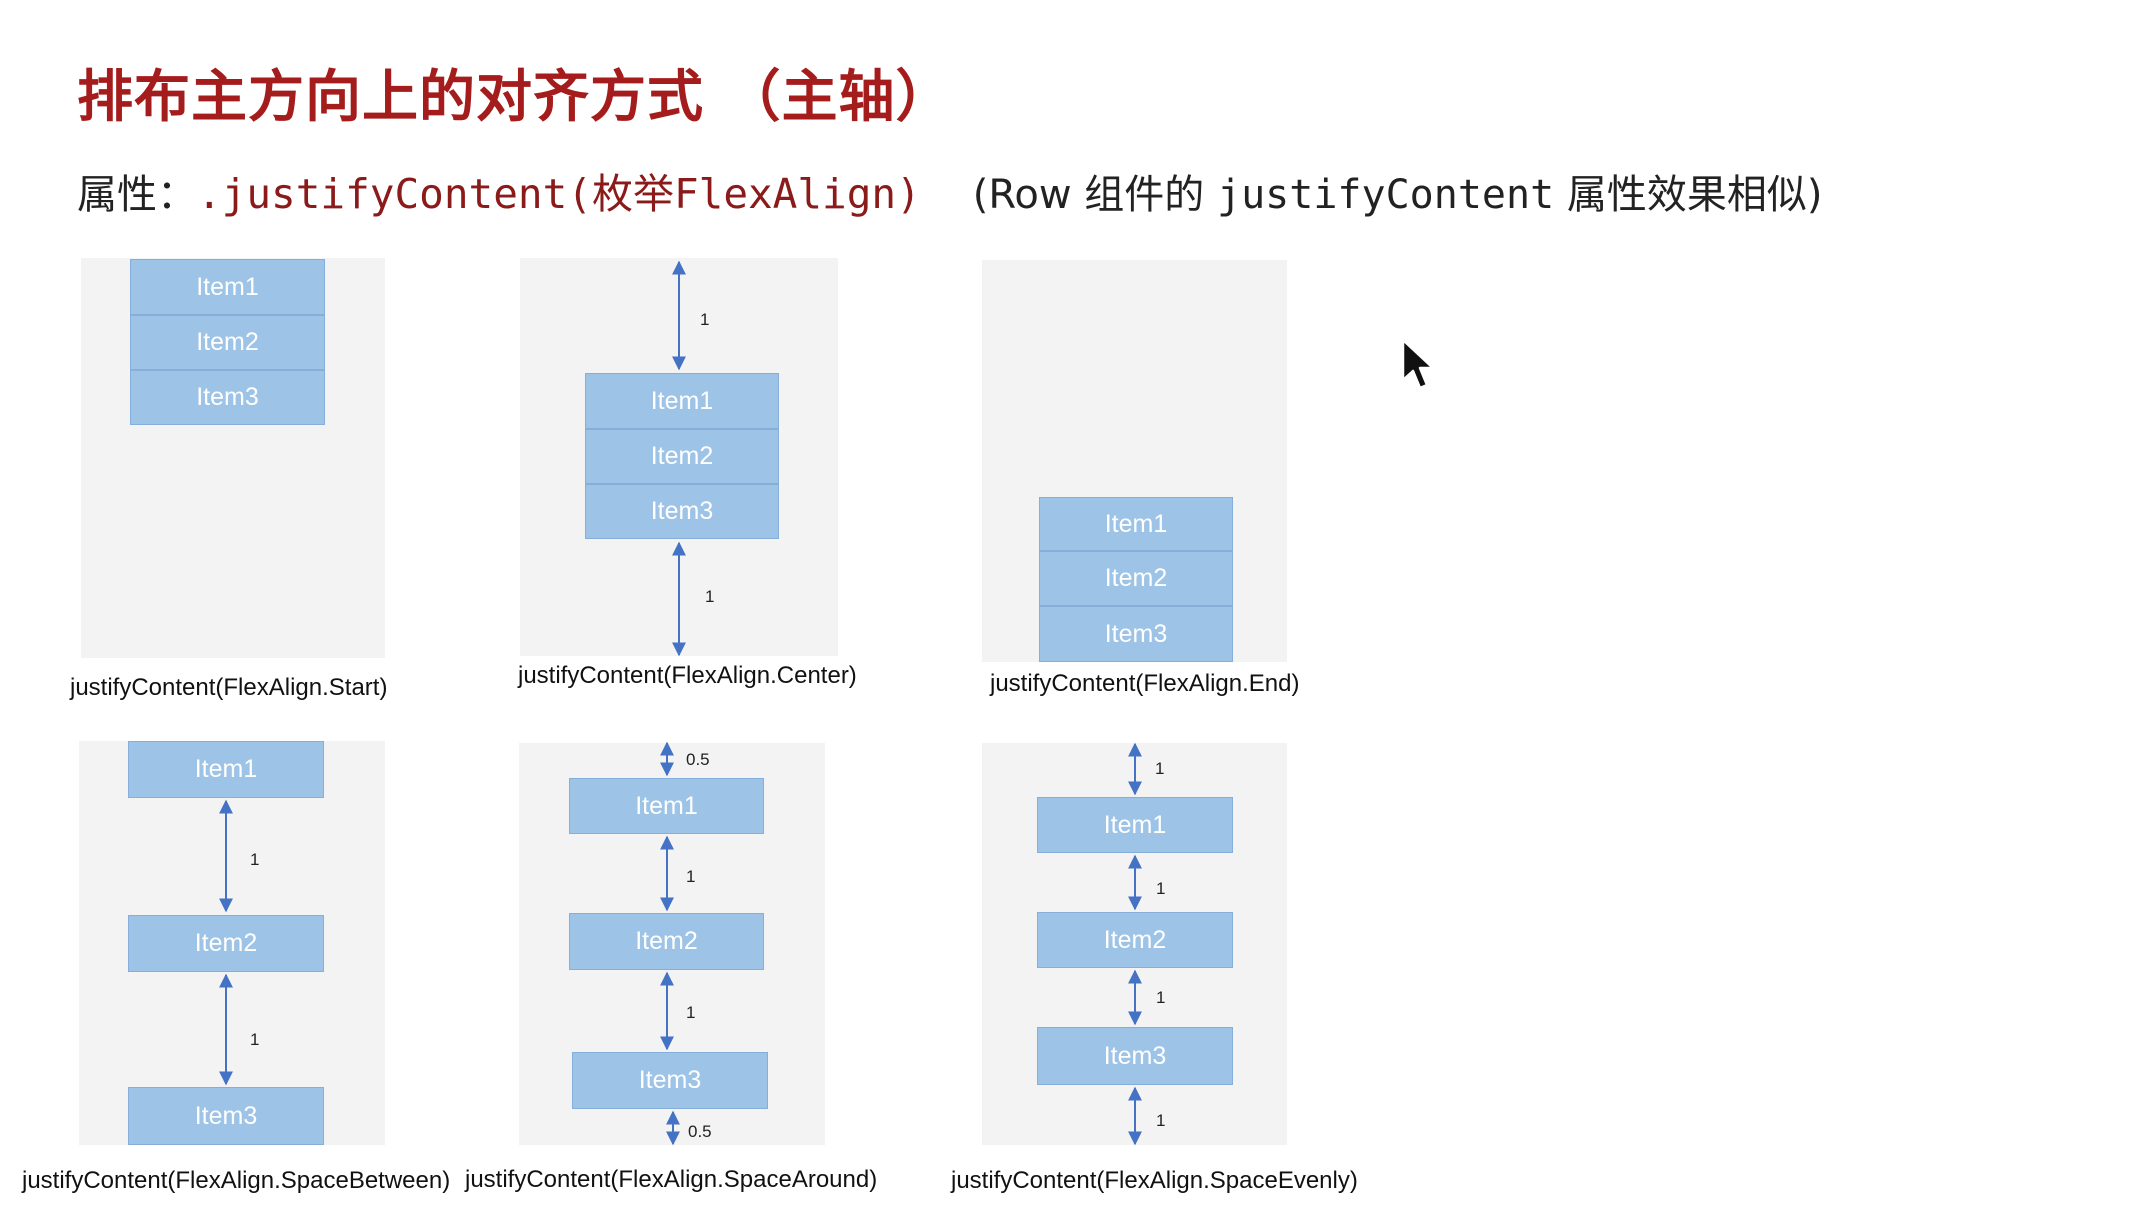 This screenshot has width=2132, height=1205. Describe the element at coordinates (1418, 364) in the screenshot. I see `mouse-pointer-icon` at that location.